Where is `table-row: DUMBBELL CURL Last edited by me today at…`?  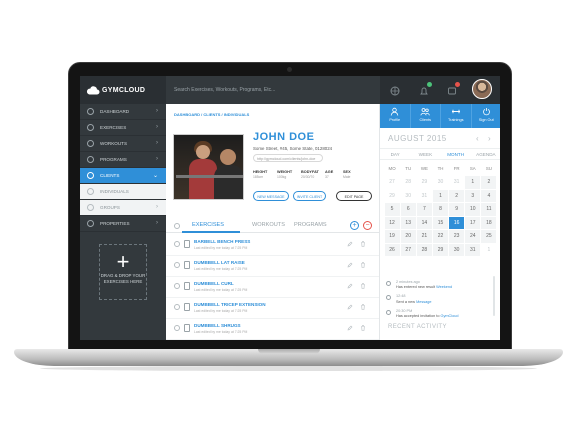 table-row: DUMBBELL CURL Last edited by me today at… is located at coordinates (272, 287).